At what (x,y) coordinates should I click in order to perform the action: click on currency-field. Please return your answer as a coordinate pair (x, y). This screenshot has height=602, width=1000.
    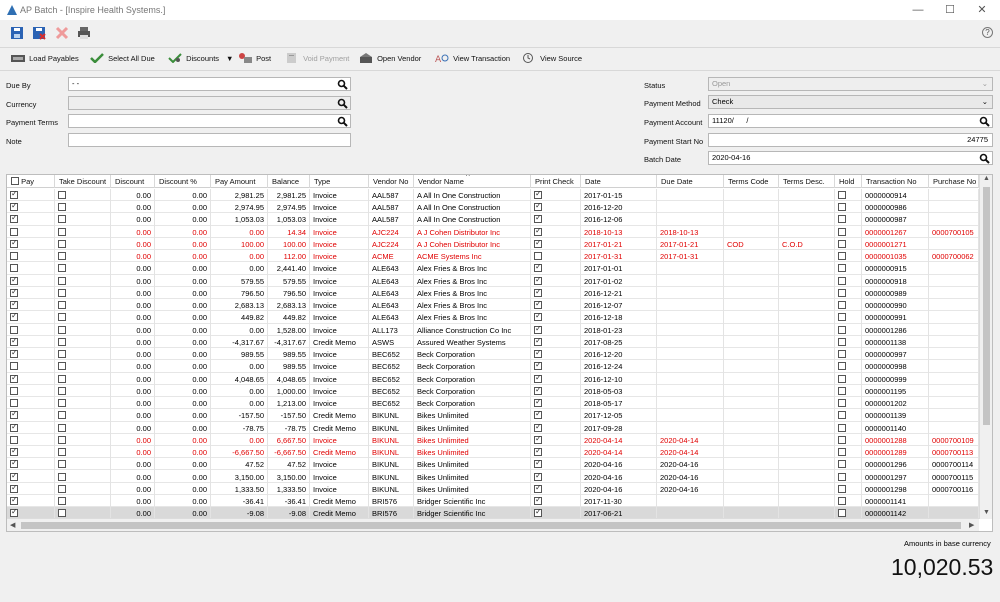
    Looking at the image, I should click on (209, 103).